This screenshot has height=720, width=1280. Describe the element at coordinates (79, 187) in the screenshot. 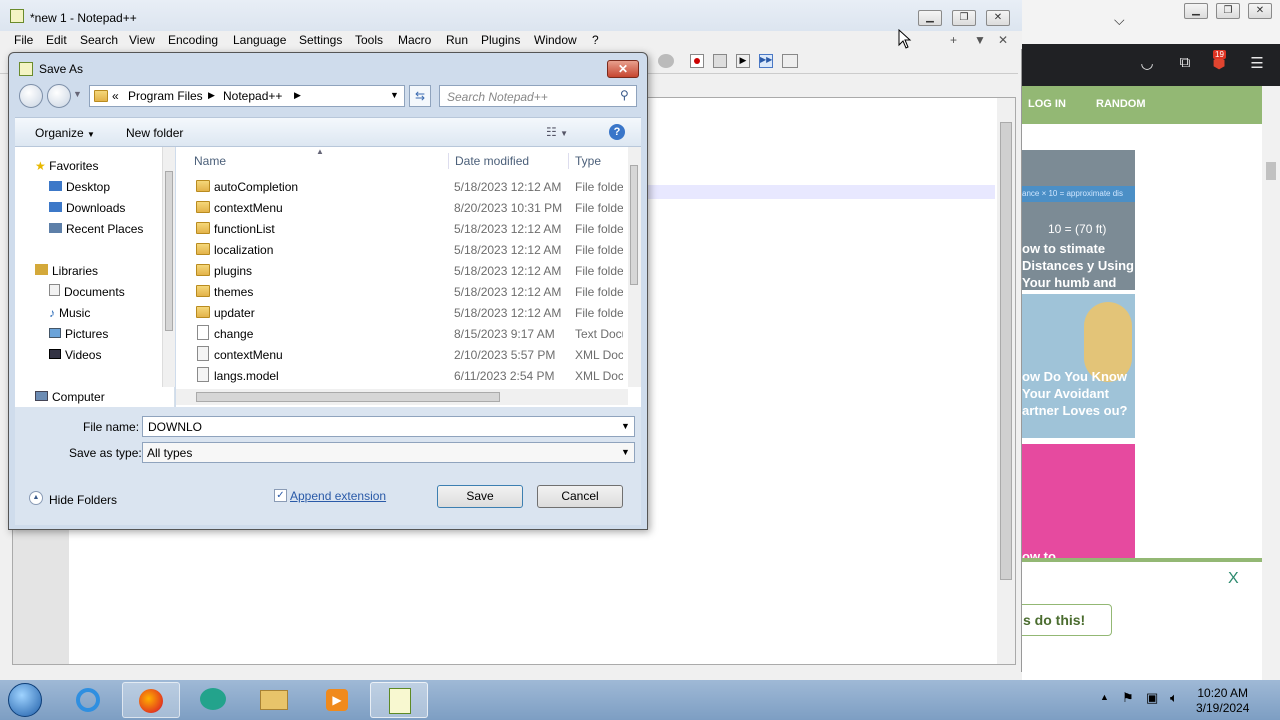

I see `tree-desktop: Desktop` at that location.